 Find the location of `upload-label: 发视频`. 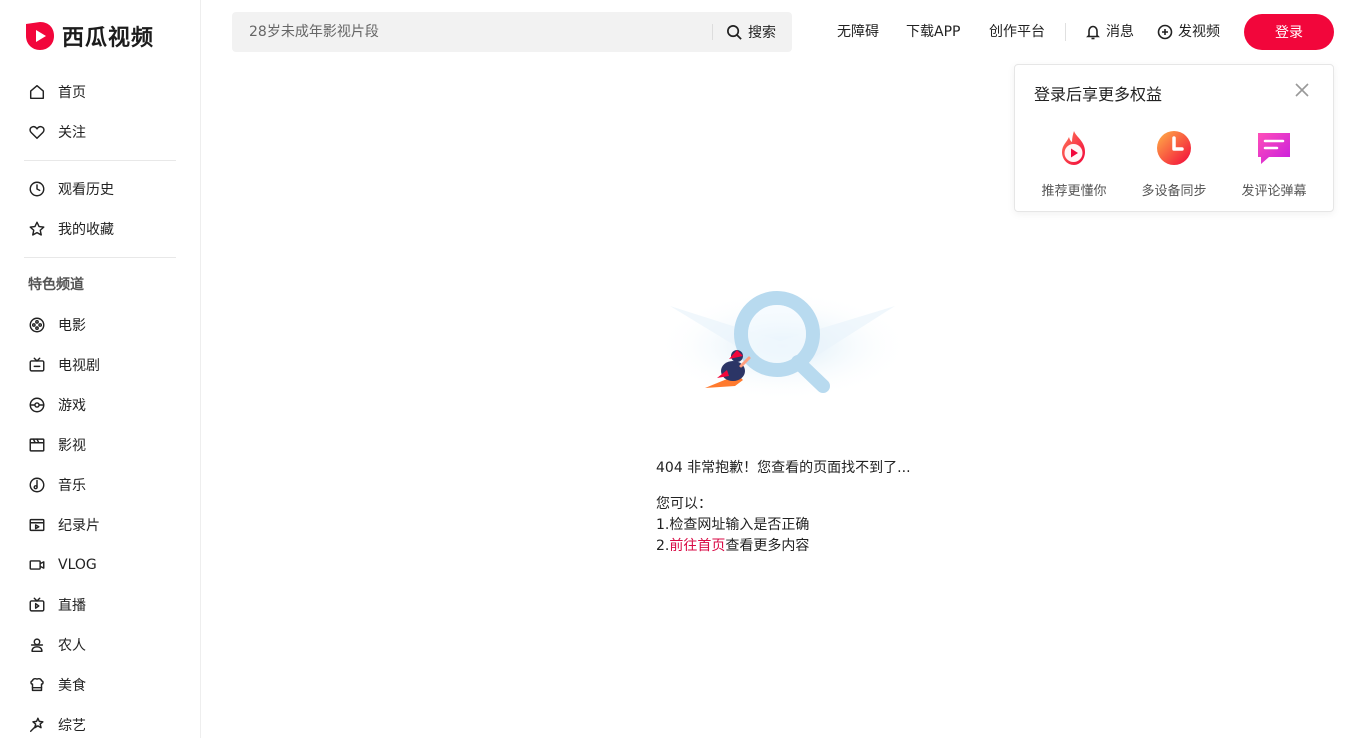

upload-label: 发视频 is located at coordinates (1199, 32).